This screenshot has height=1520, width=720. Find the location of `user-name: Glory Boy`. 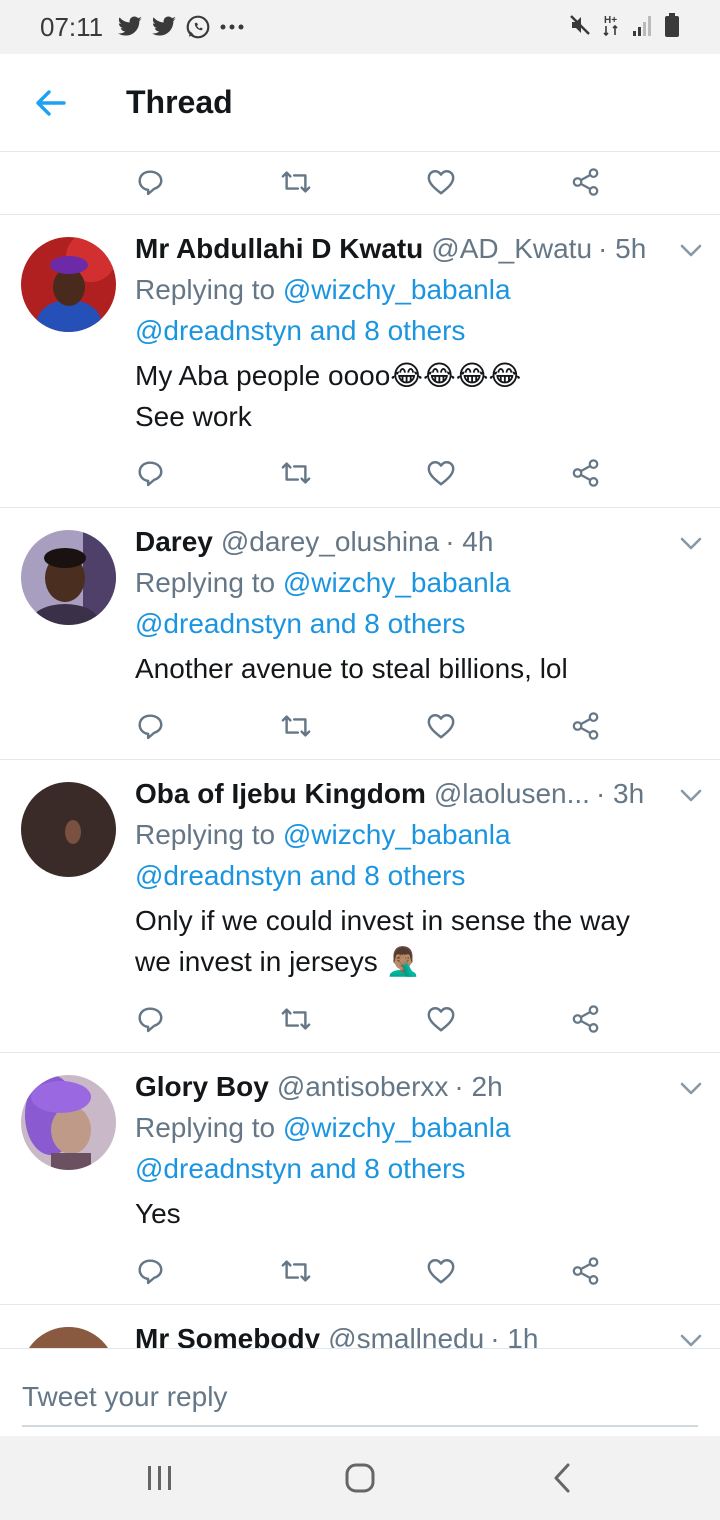

user-name: Glory Boy is located at coordinates (202, 1087).